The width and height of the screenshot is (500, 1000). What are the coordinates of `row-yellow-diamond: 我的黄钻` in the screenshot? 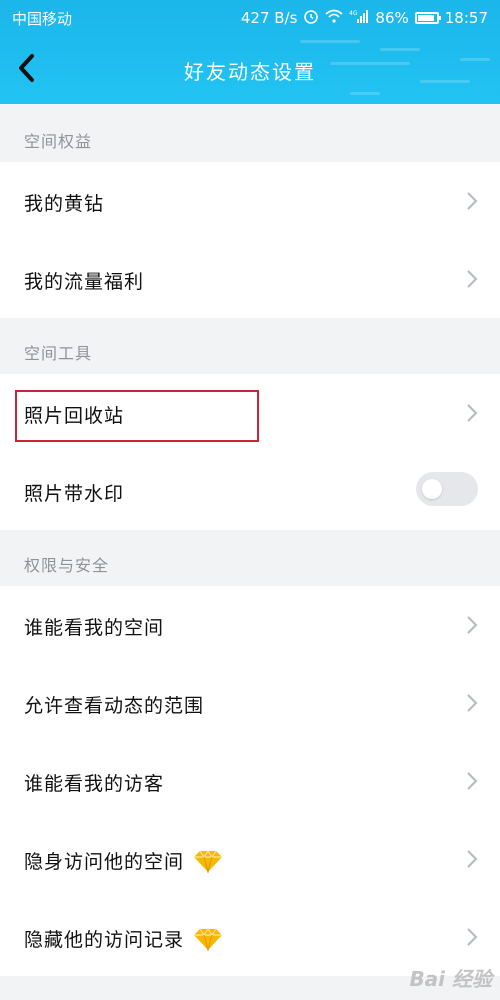 It's located at (250, 201).